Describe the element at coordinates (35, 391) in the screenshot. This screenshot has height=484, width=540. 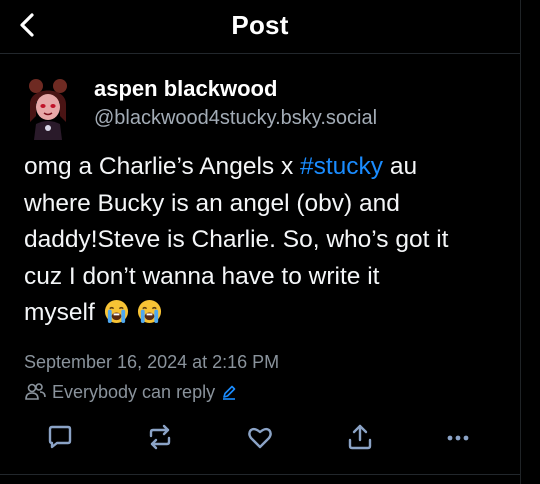
I see `people-icon` at that location.